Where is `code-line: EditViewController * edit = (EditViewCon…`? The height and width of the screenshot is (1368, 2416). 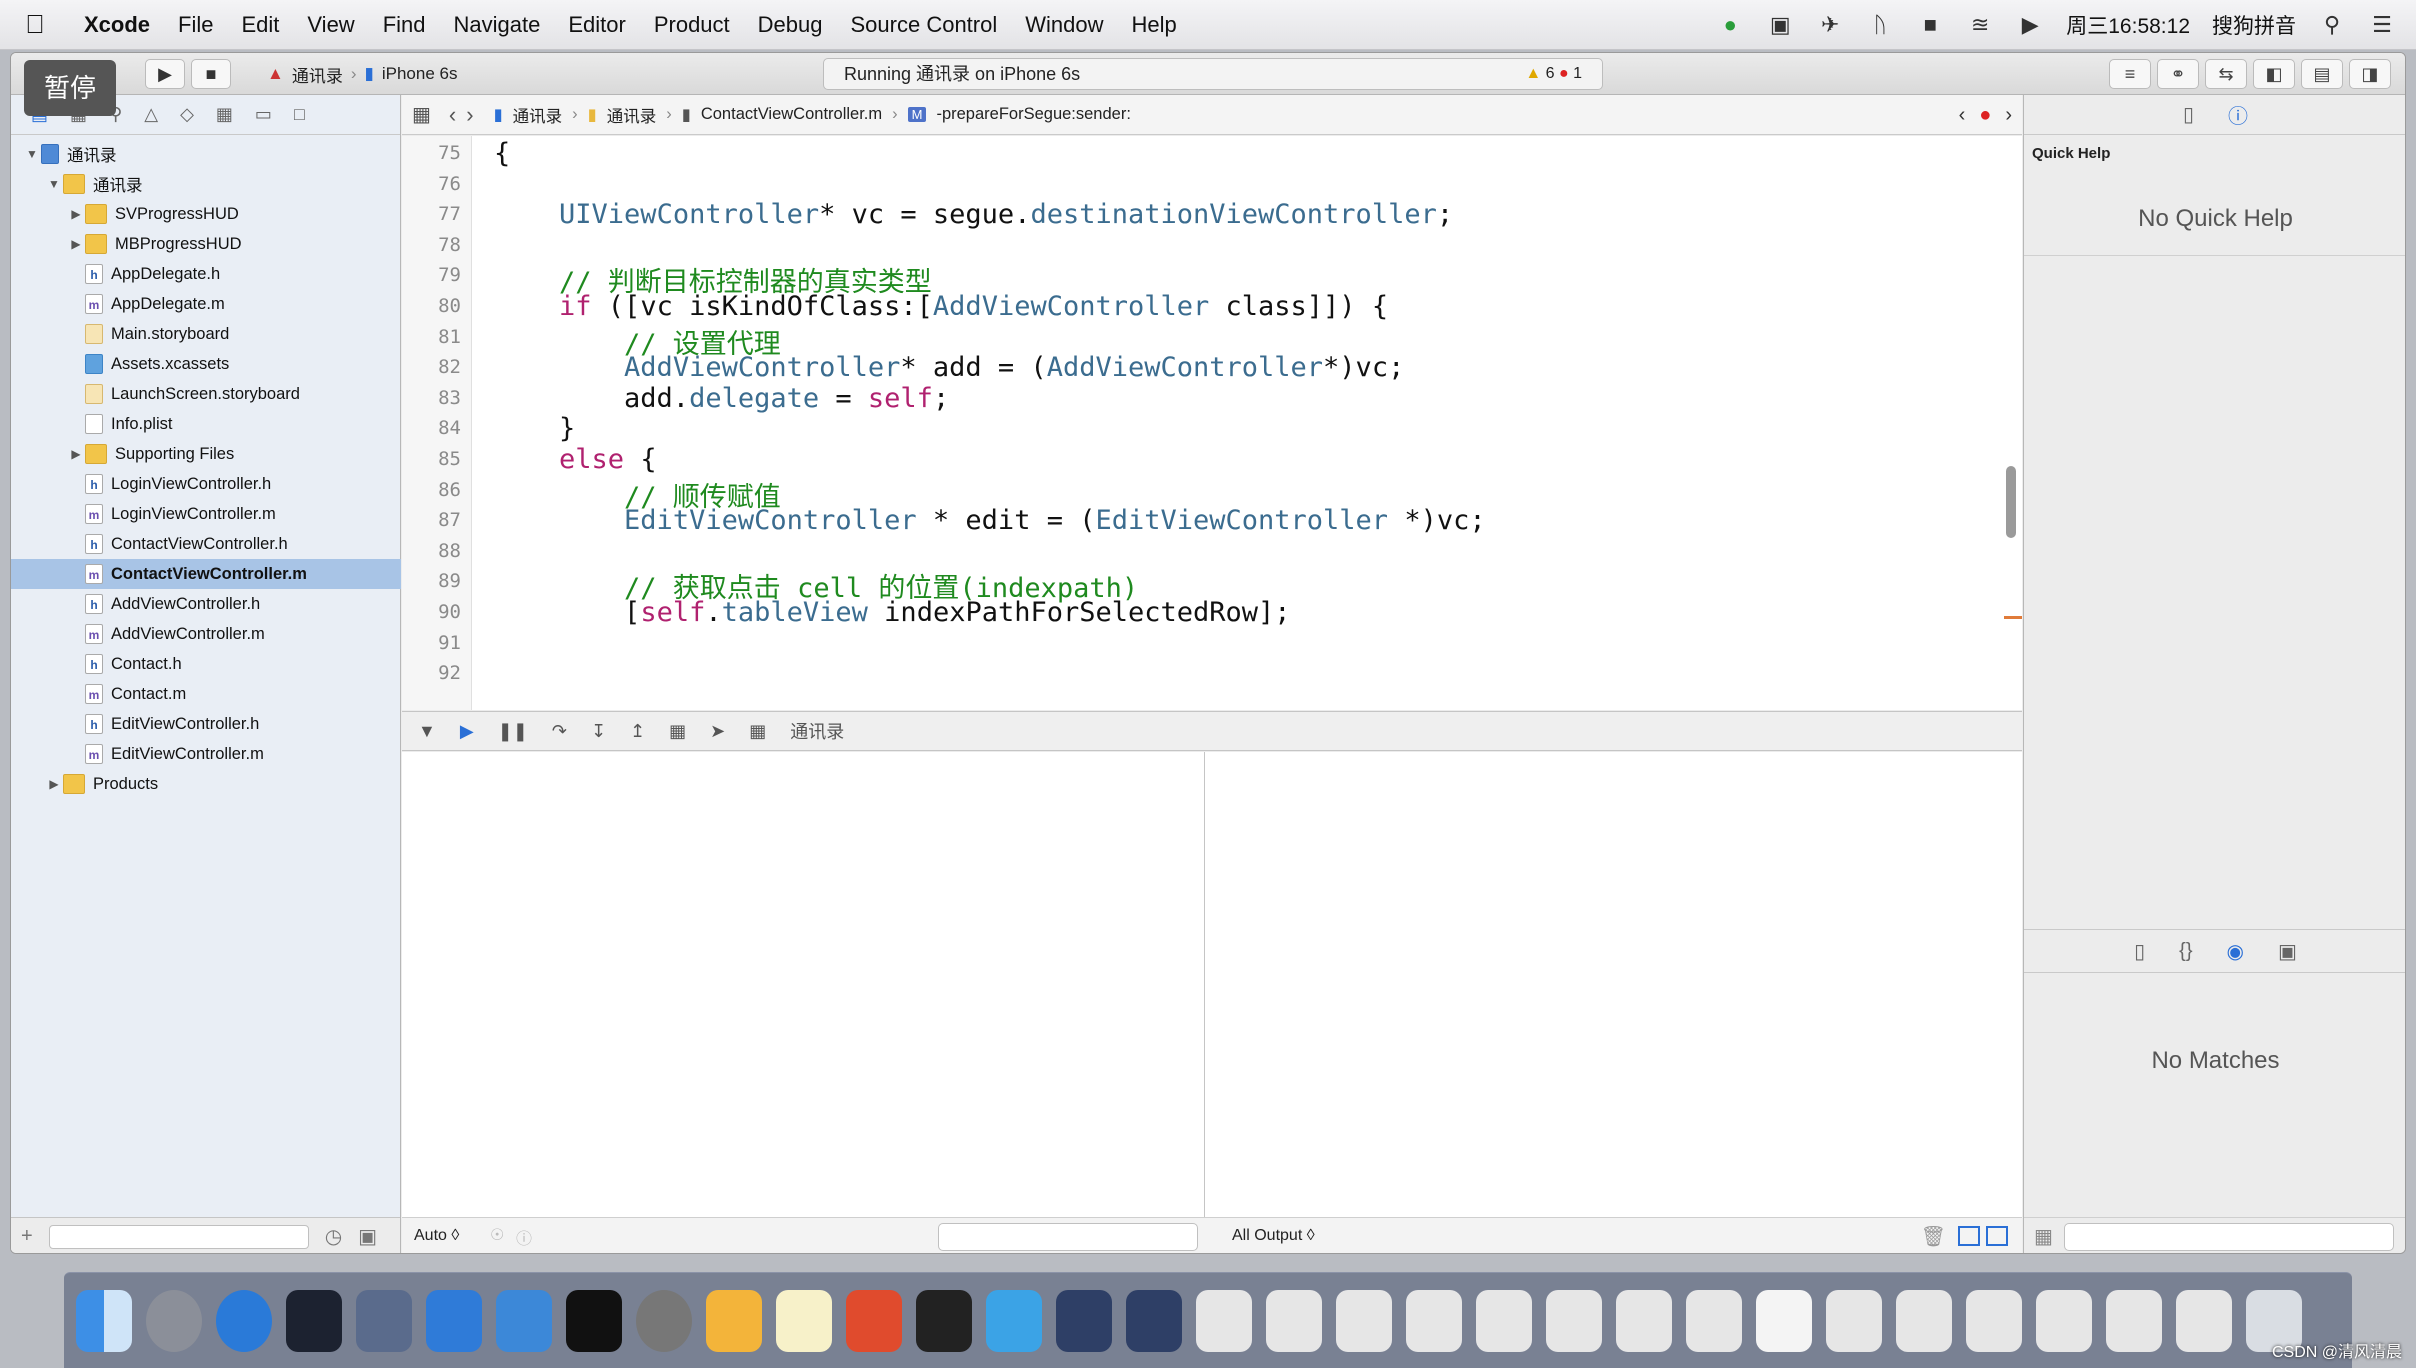
code-line: EditViewController * edit = (EditViewCon… is located at coordinates (990, 520).